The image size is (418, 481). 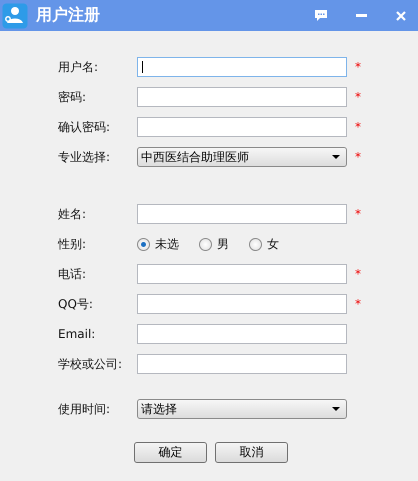 What do you see at coordinates (85, 409) in the screenshot?
I see `field-label: 使用时间:` at bounding box center [85, 409].